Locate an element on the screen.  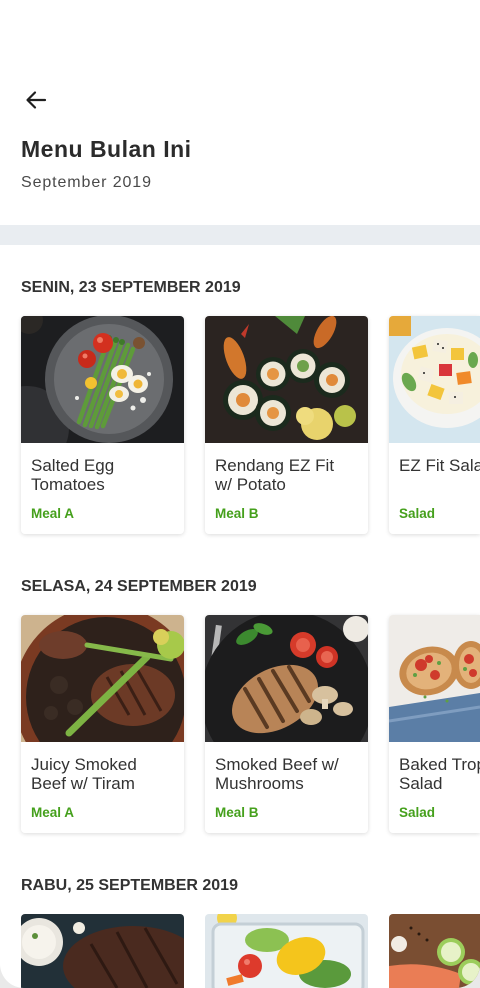
meal-card: Smoked Beef w/ Mushrooms Meal B is located at coordinates (286, 724).